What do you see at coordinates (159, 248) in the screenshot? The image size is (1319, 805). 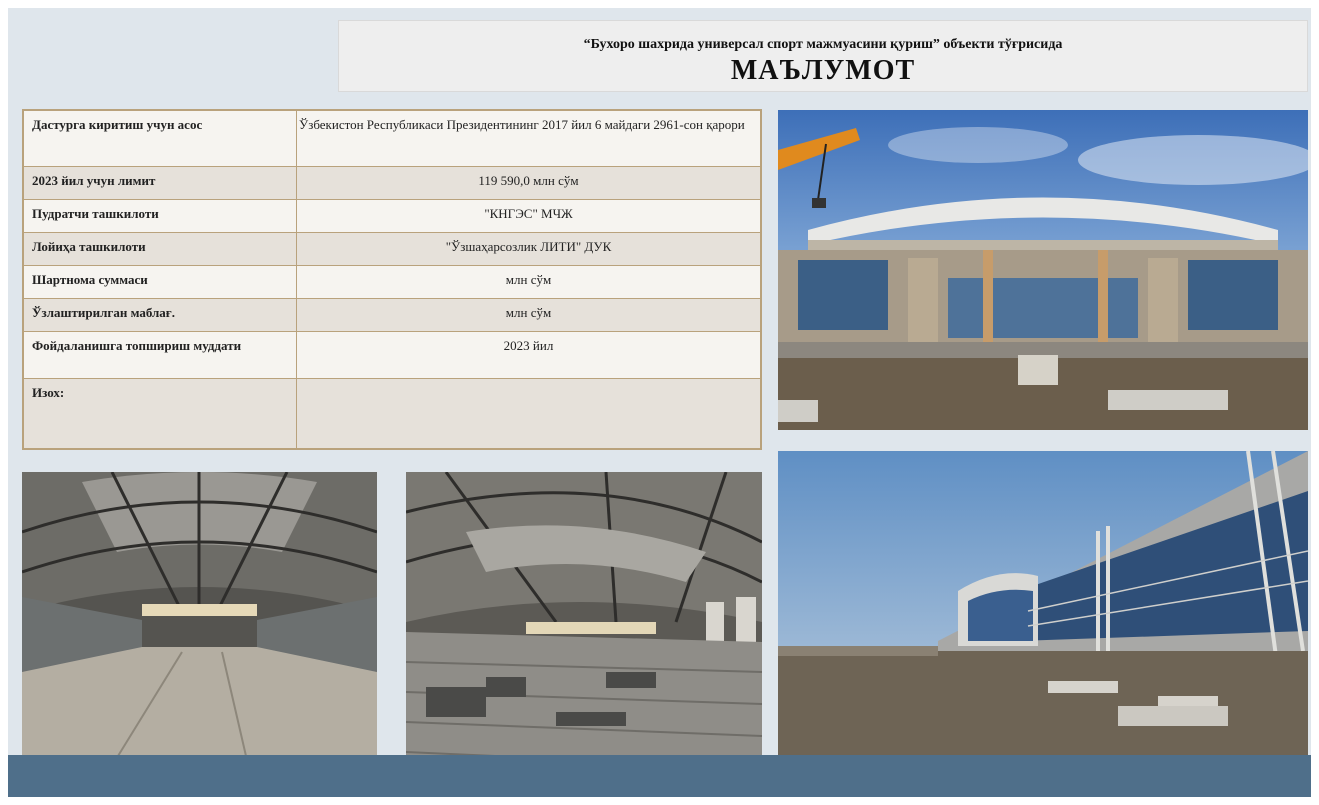 I see `row-label: Лойиҳа ташкилоти` at bounding box center [159, 248].